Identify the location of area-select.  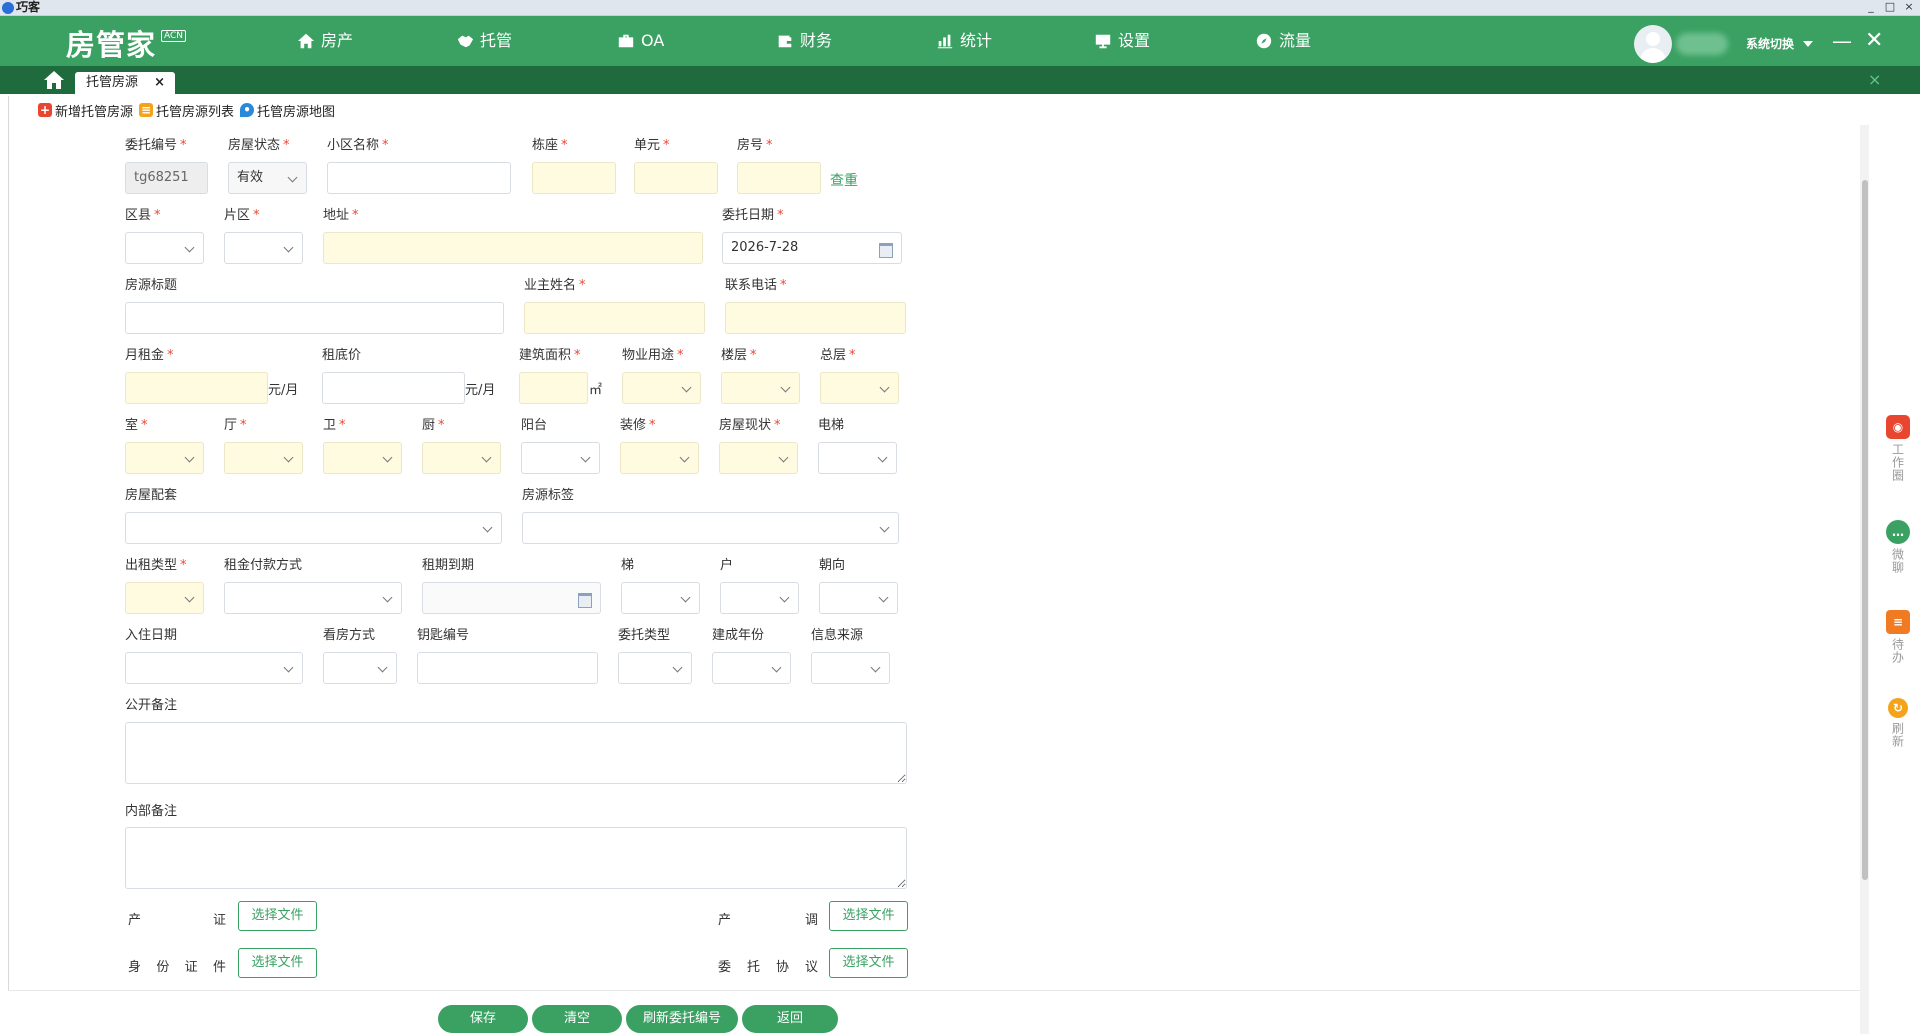
(263, 248).